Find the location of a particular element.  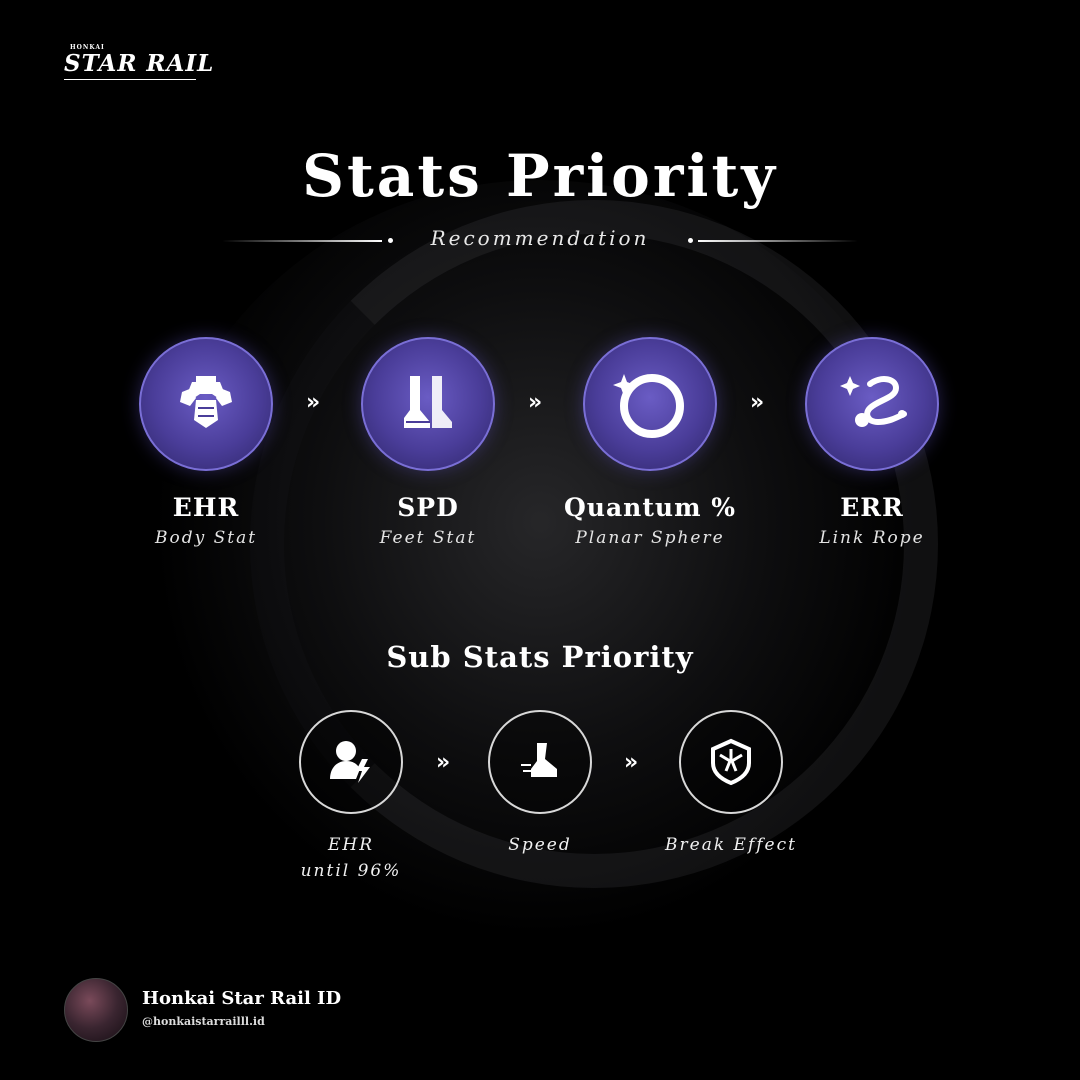

sub-stat-name: Break Effect is located at coordinates (731, 845).